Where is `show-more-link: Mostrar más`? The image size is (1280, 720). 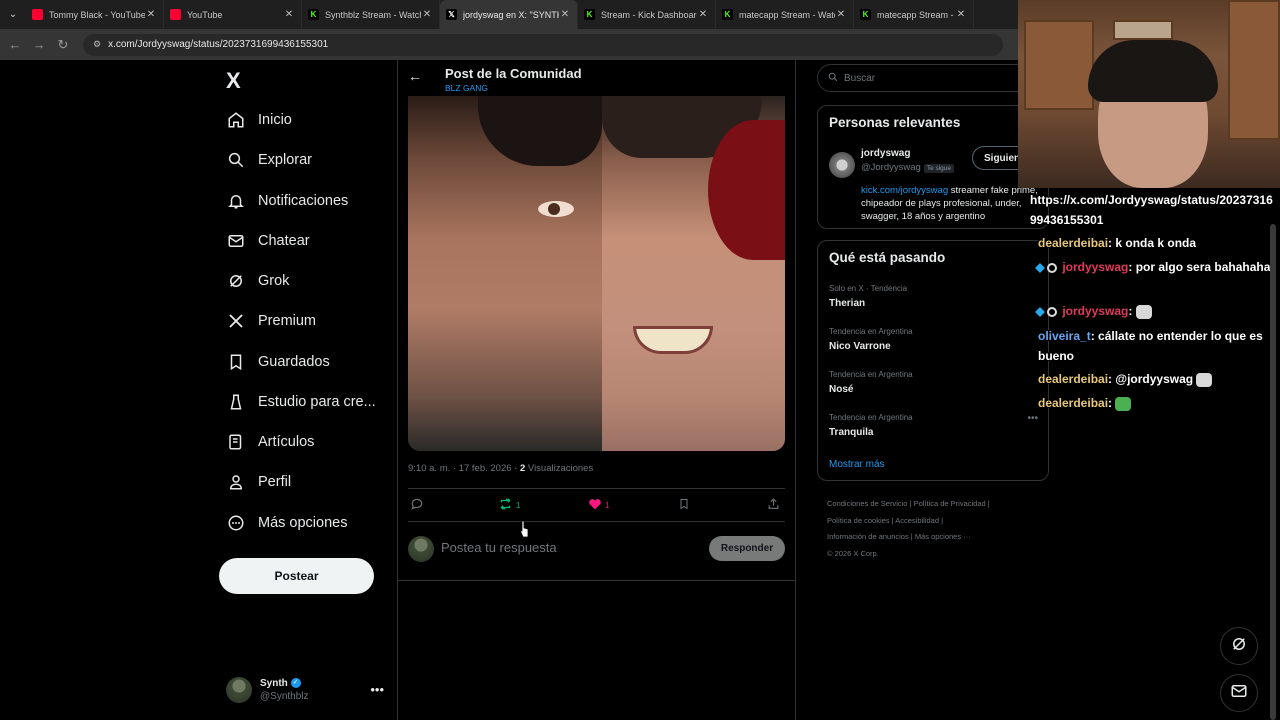 show-more-link: Mostrar más is located at coordinates (857, 464).